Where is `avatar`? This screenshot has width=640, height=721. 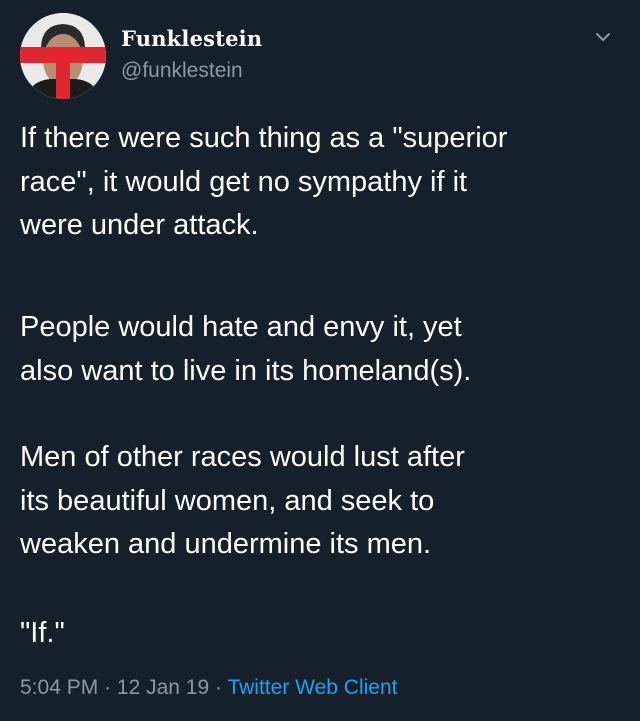
avatar is located at coordinates (63, 56).